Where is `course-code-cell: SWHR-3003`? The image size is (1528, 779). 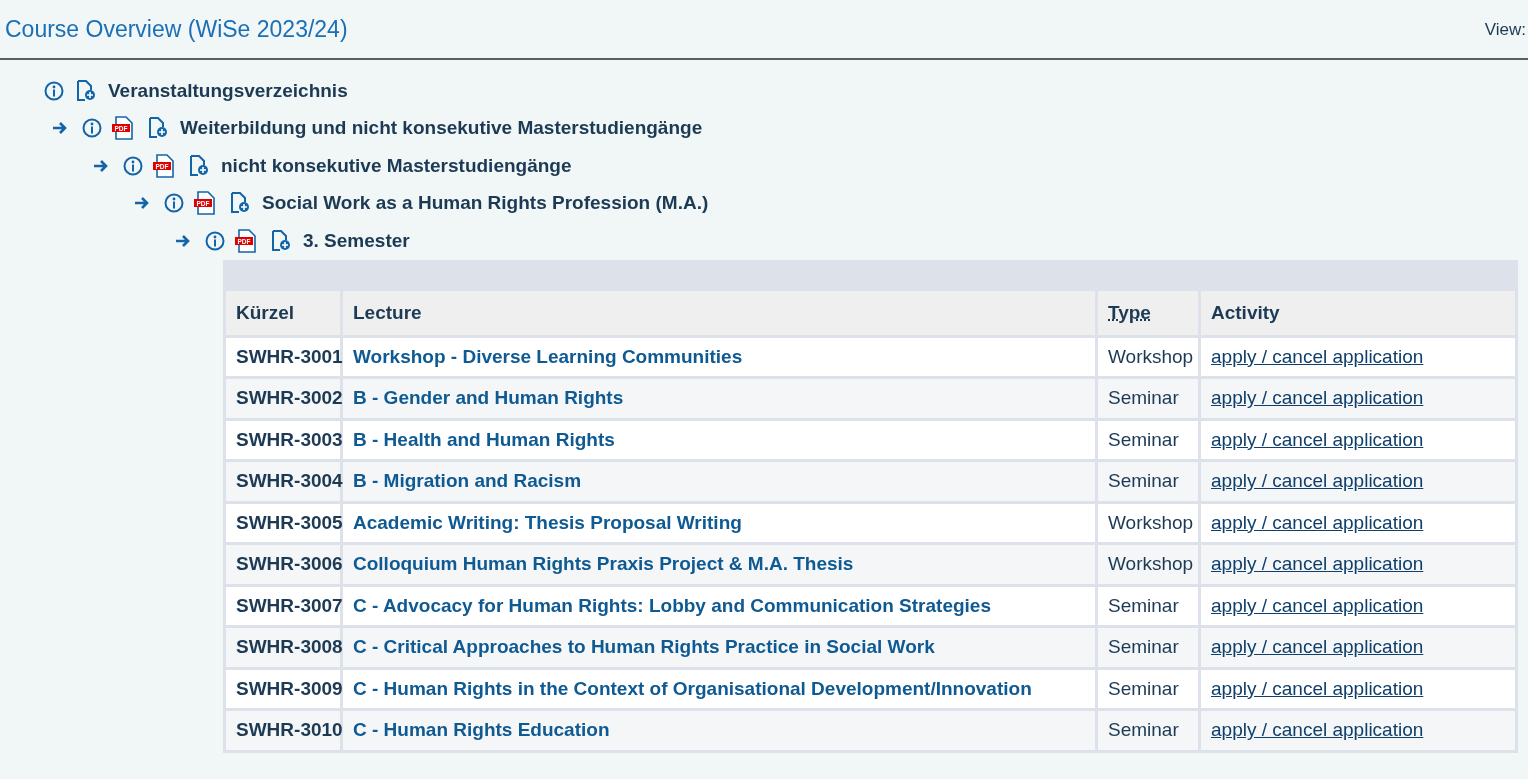
course-code-cell: SWHR-3003 is located at coordinates (283, 439).